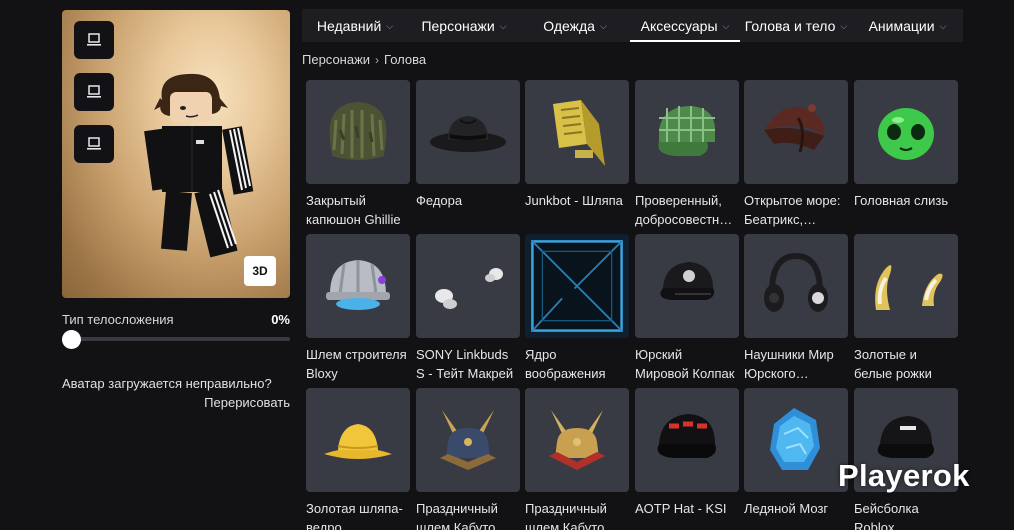  What do you see at coordinates (71, 339) in the screenshot?
I see `body-type-slider-knob` at bounding box center [71, 339].